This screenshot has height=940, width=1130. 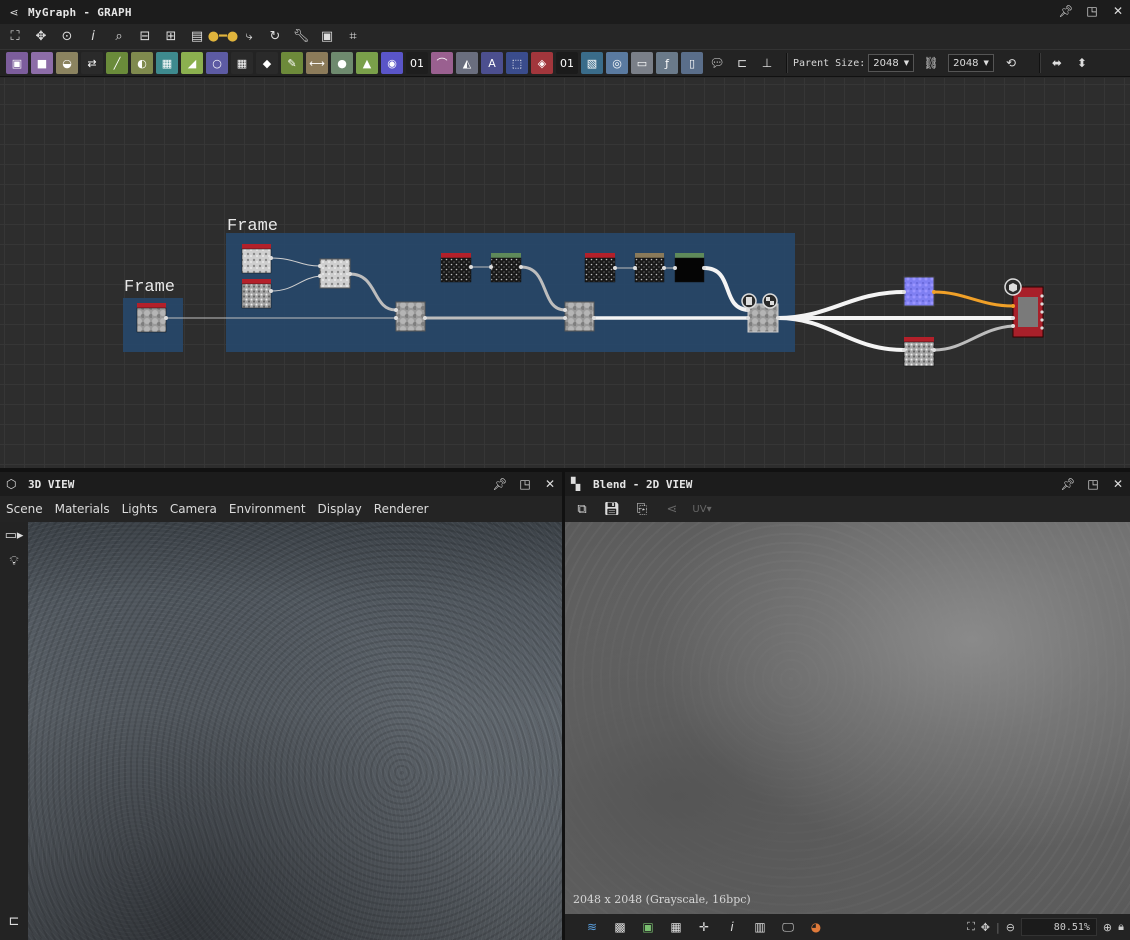 What do you see at coordinates (971, 63) in the screenshot?
I see `parent-height-select: 2048 ▼` at bounding box center [971, 63].